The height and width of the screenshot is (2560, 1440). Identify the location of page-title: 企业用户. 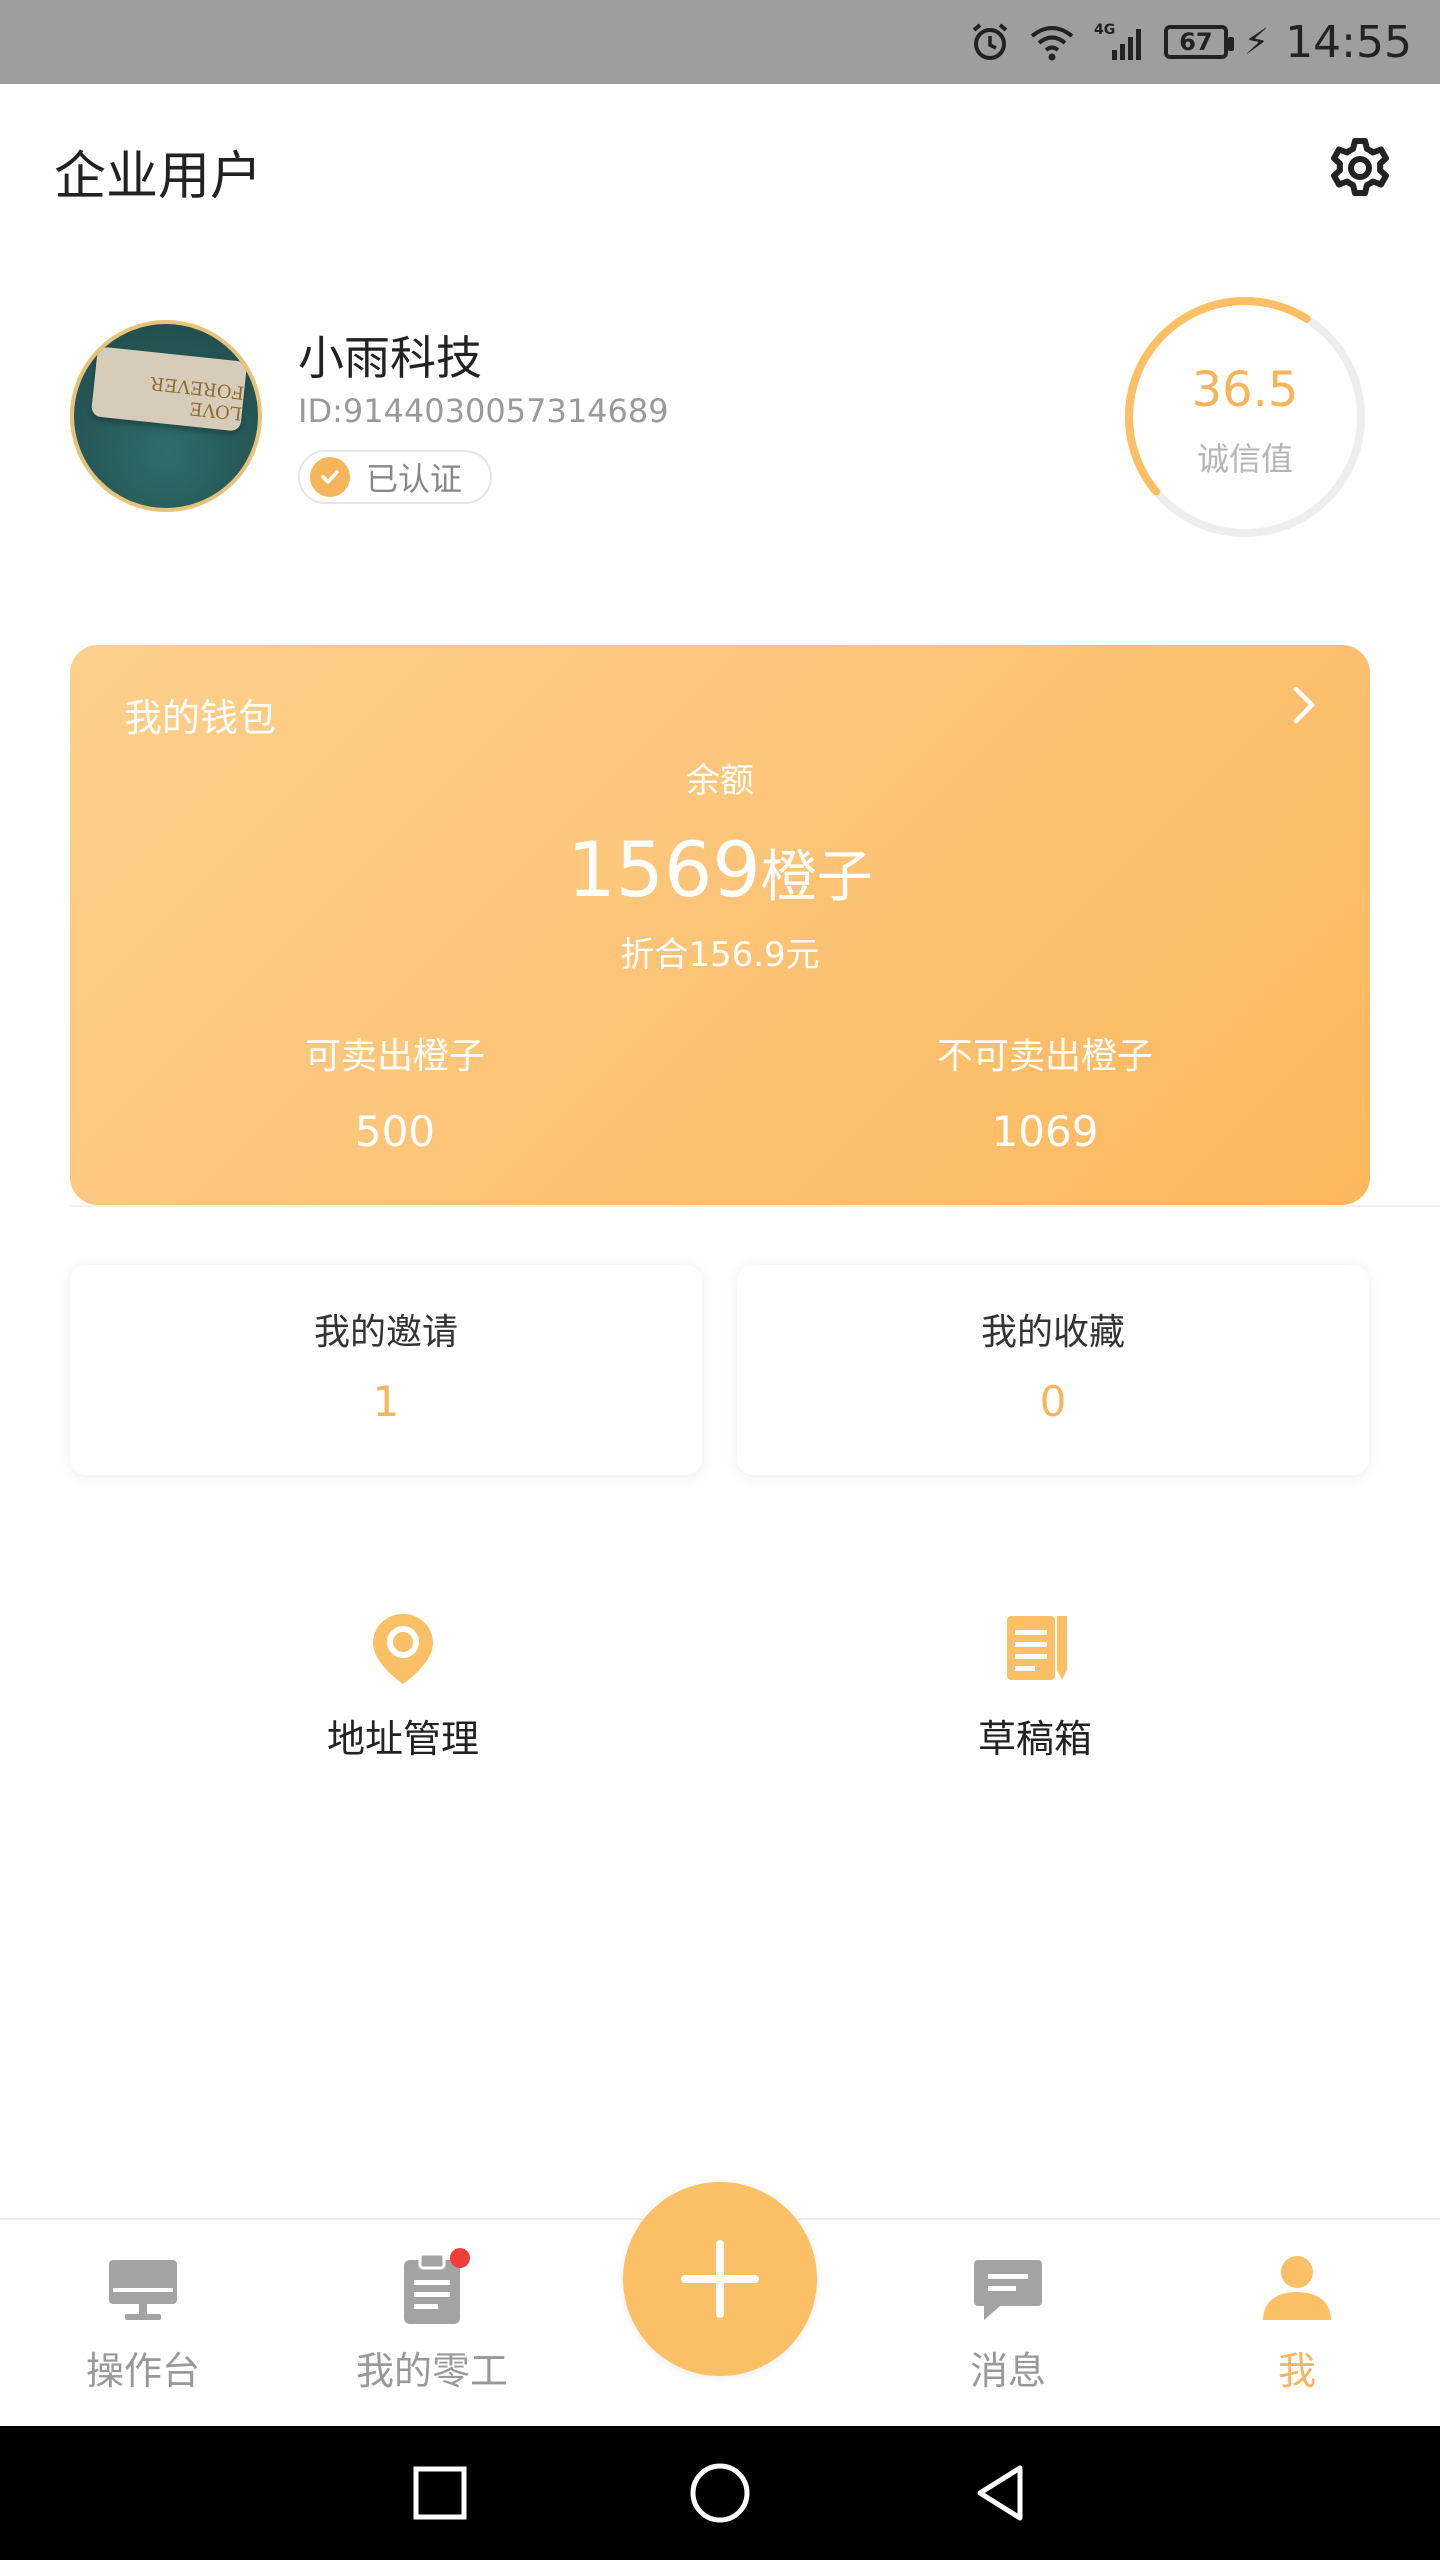
(158, 177).